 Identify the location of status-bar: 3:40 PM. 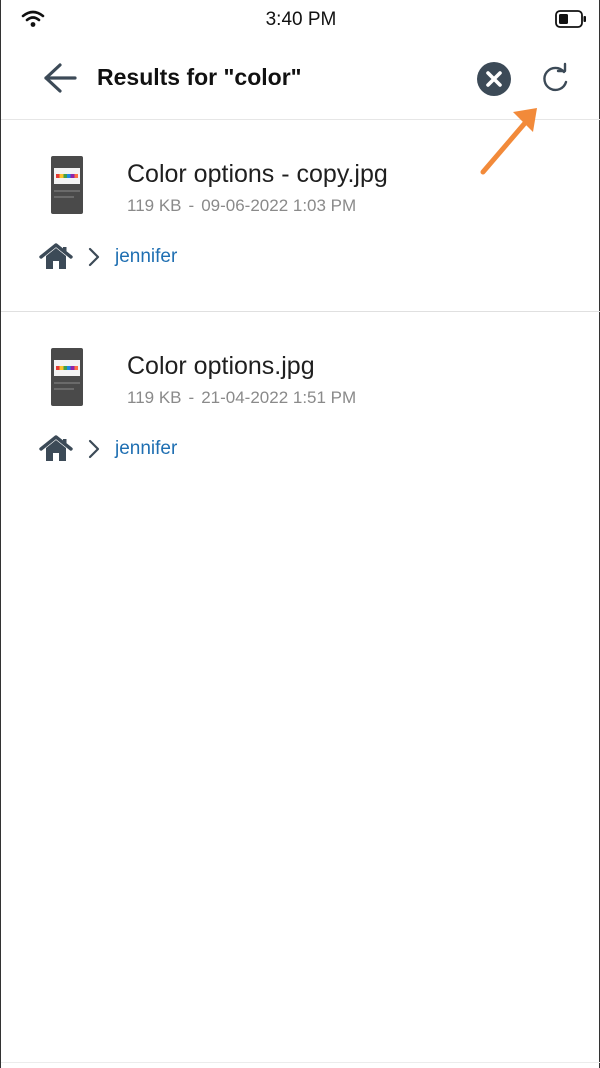
(300, 19).